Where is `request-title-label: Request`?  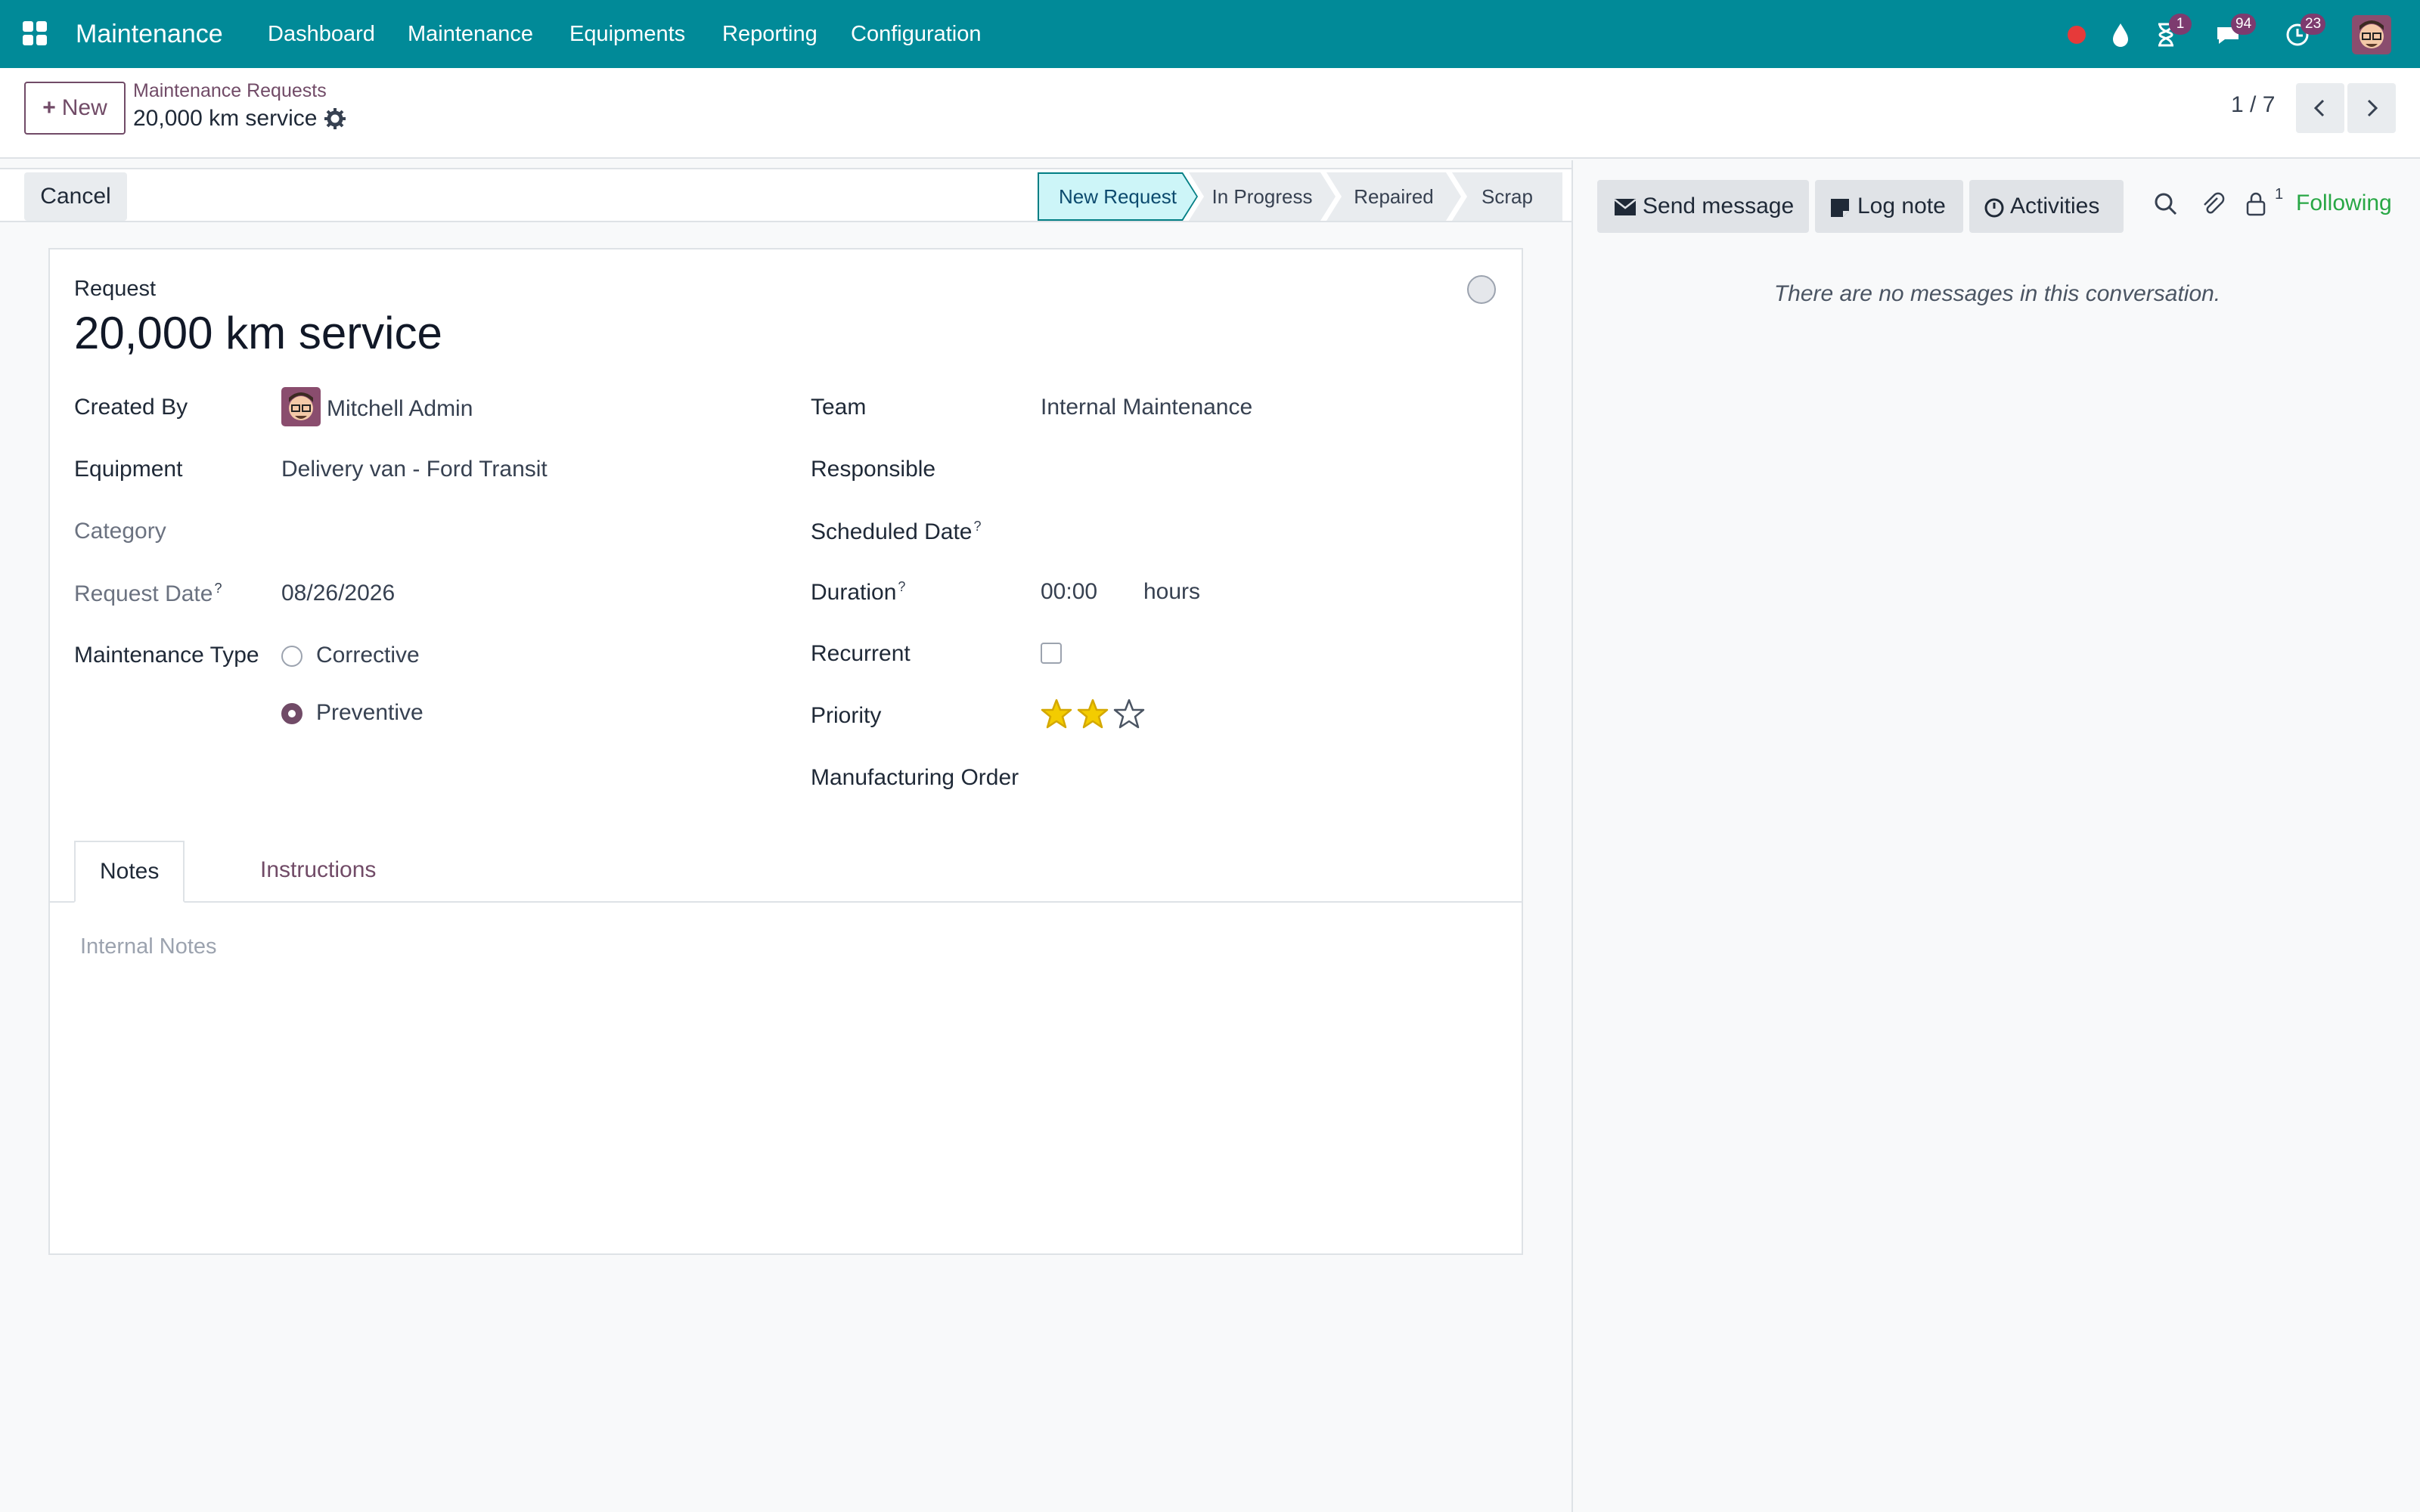
request-title-label: Request is located at coordinates (115, 289).